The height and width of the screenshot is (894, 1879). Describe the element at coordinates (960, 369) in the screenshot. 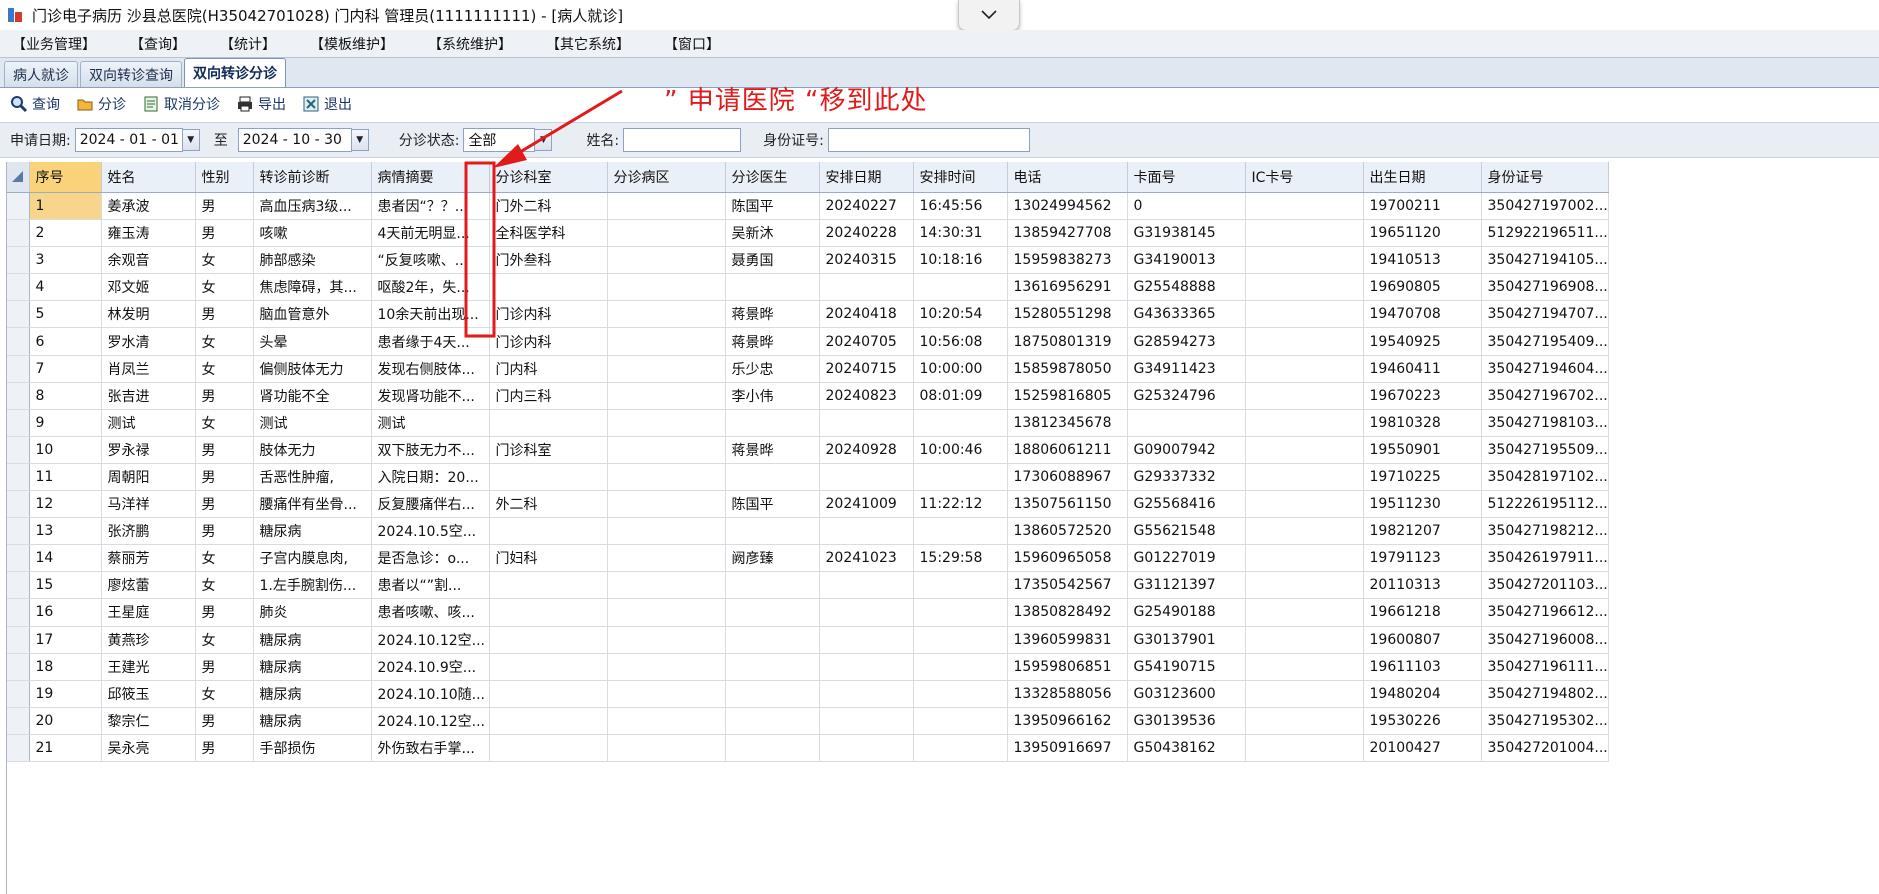

I see `table-cell: 10:00:00` at that location.